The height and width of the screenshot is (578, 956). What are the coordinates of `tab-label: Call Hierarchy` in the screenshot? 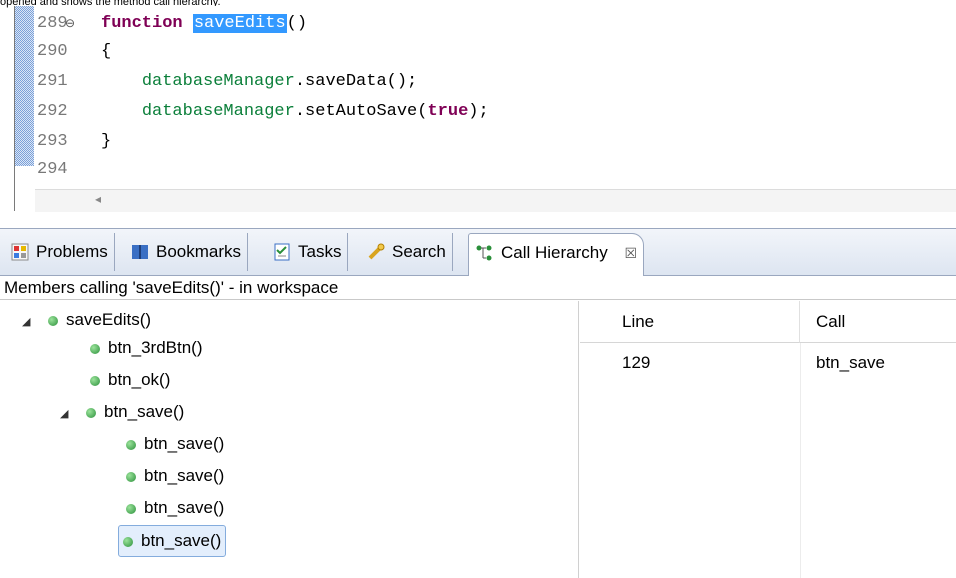 It's located at (554, 252).